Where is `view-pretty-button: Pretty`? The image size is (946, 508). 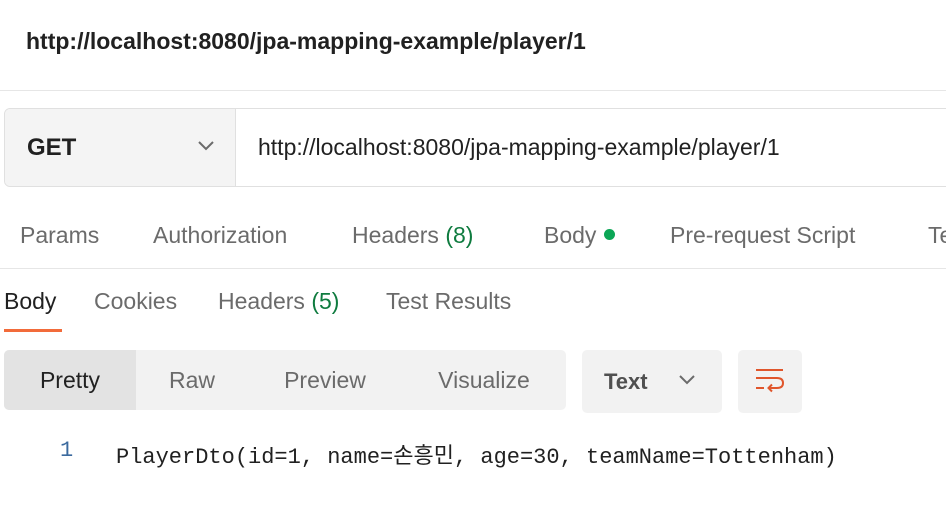
view-pretty-button: Pretty is located at coordinates (70, 380).